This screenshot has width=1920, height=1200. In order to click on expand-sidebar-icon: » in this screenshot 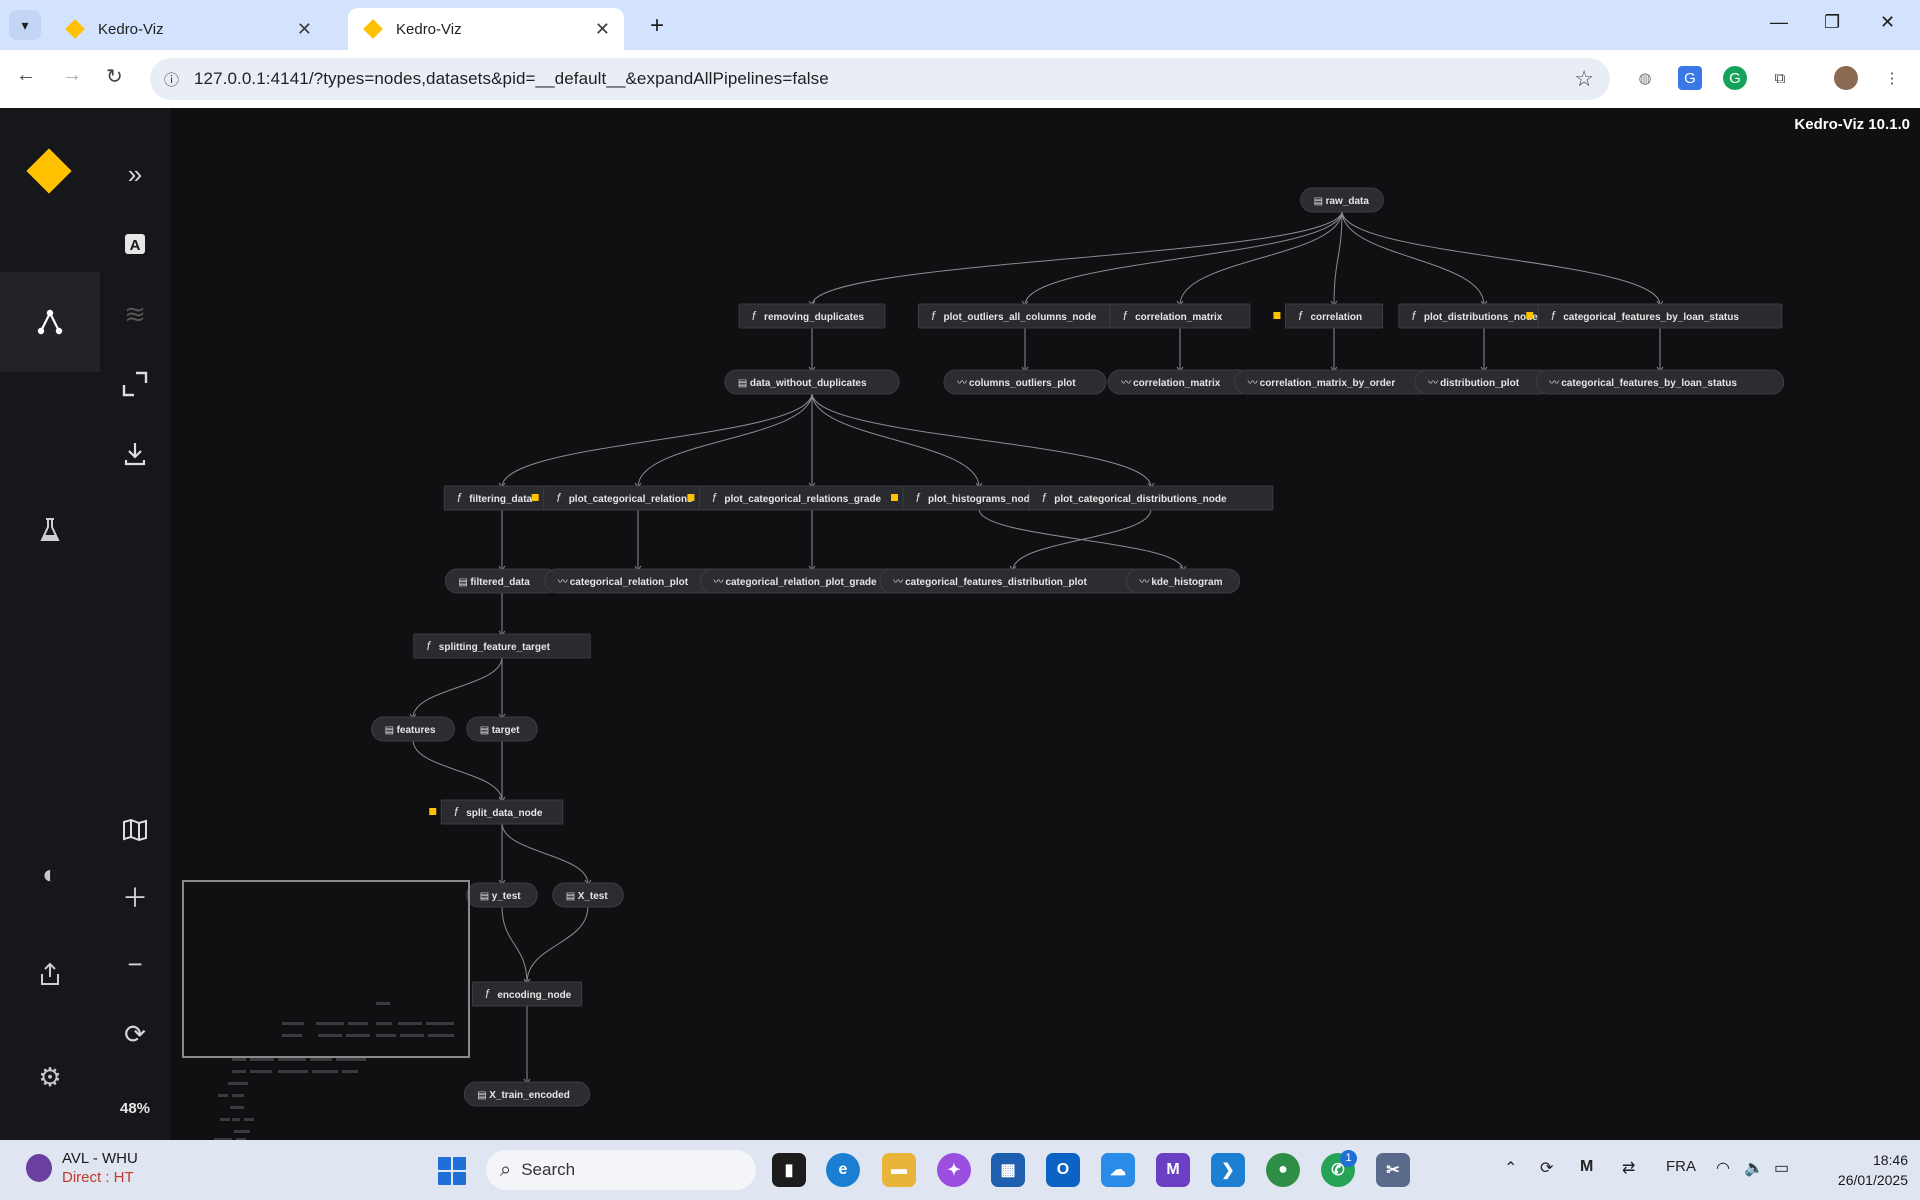, I will do `click(135, 174)`.